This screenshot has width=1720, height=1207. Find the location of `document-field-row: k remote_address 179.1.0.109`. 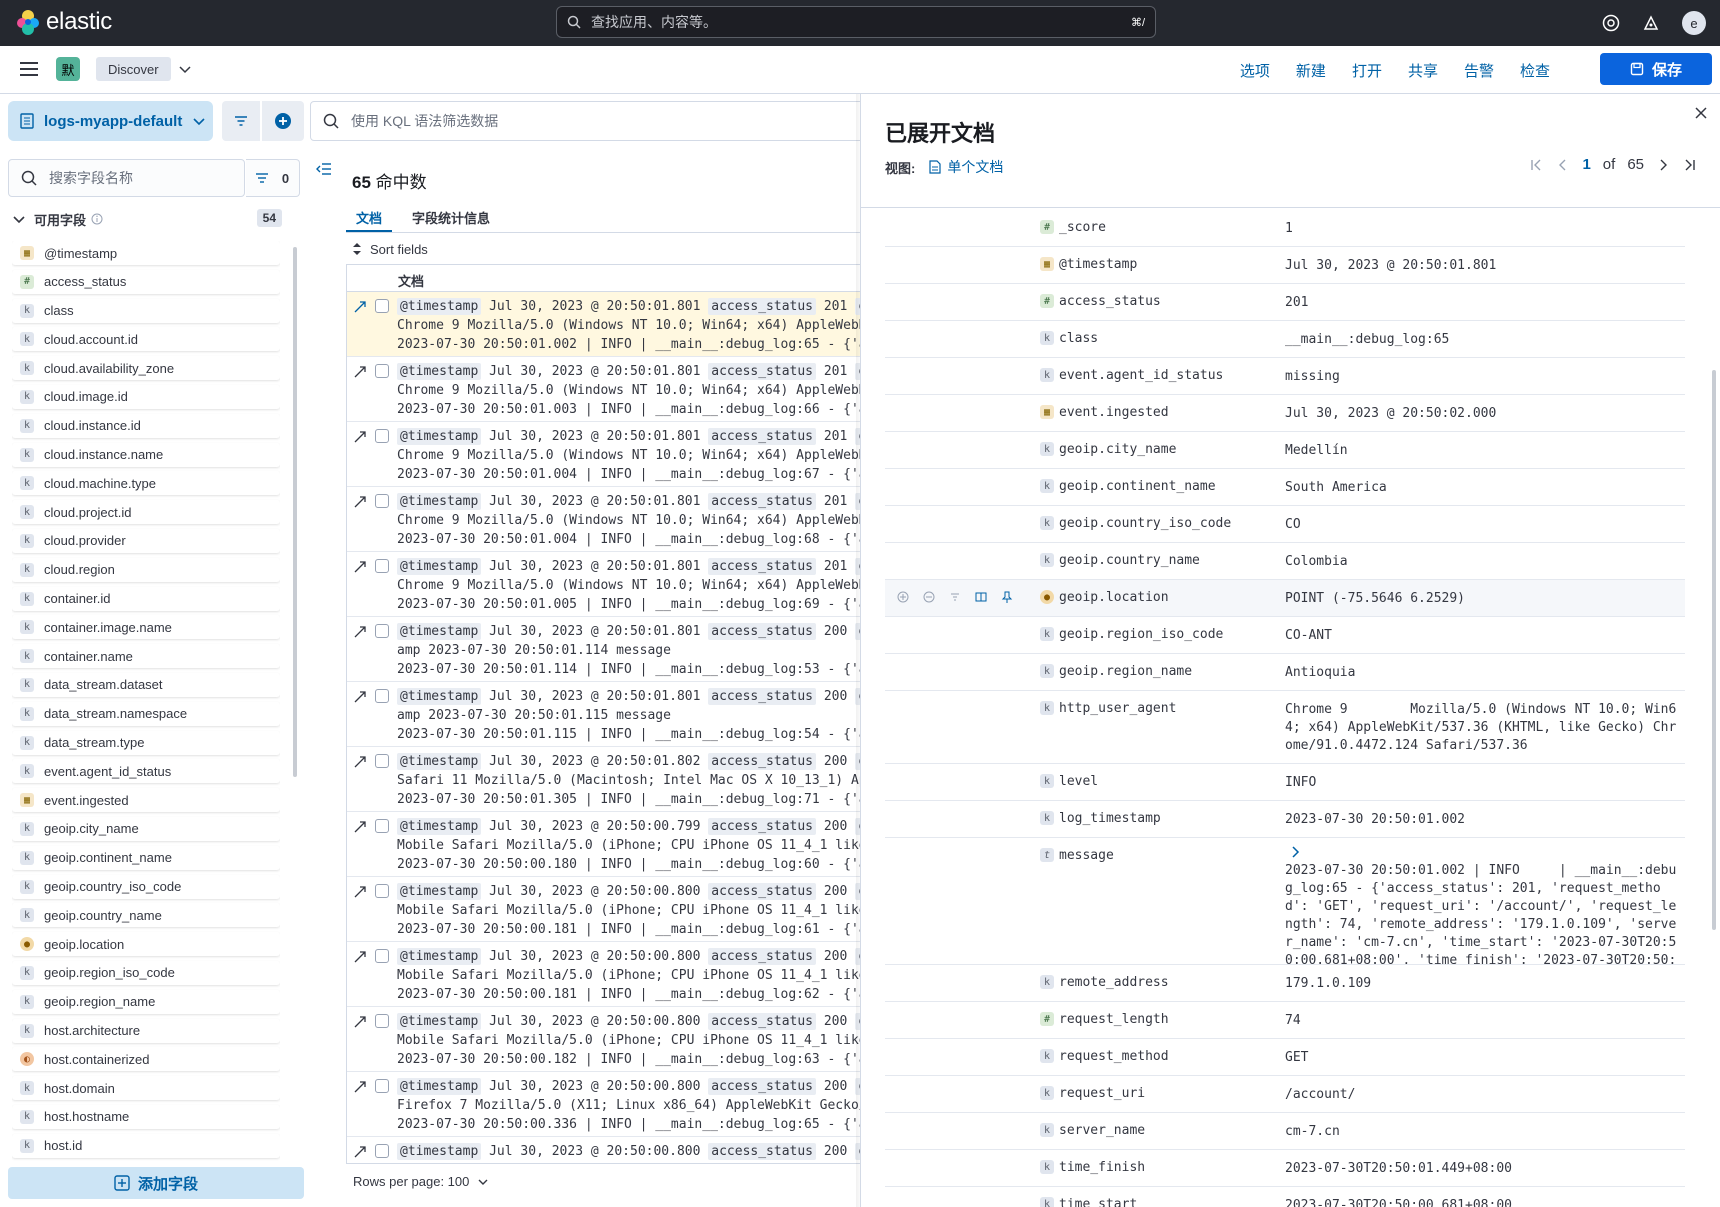

document-field-row: k remote_address 179.1.0.109 is located at coordinates (1285, 983).